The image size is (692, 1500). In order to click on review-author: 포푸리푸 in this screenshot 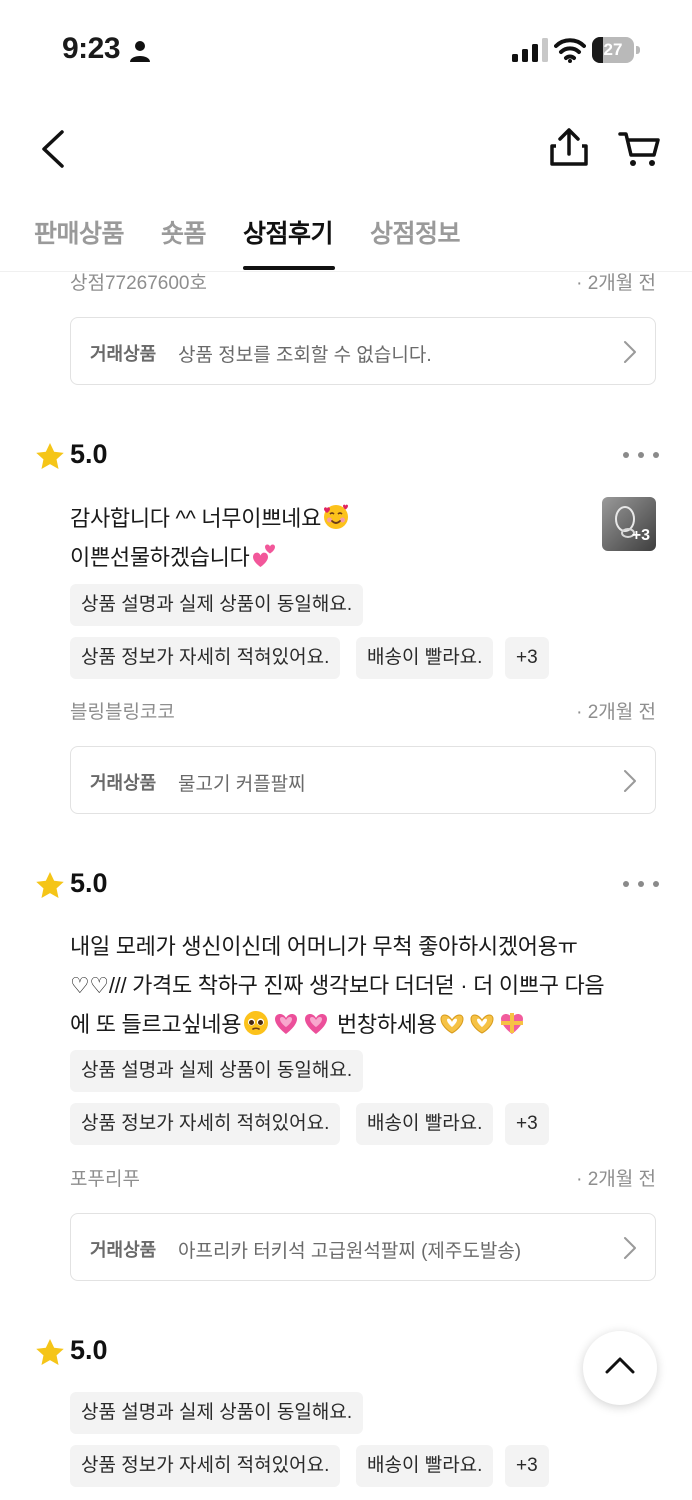, I will do `click(105, 1179)`.